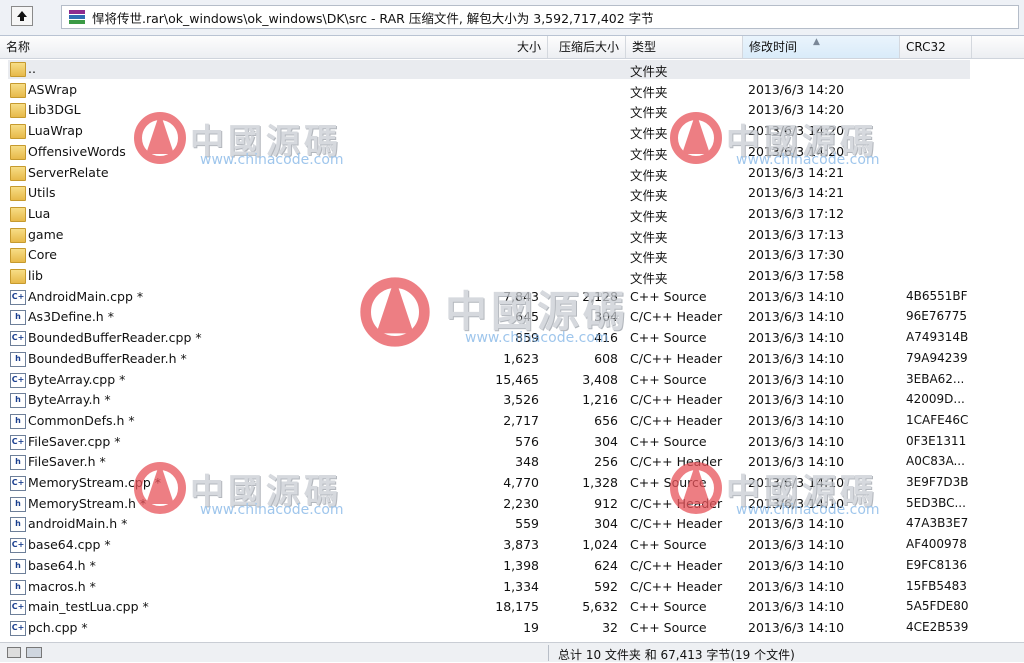 The height and width of the screenshot is (663, 1024). Describe the element at coordinates (512, 173) in the screenshot. I see `folder-row: ServerRelate 文件夹 2013/6/3 14:21` at that location.